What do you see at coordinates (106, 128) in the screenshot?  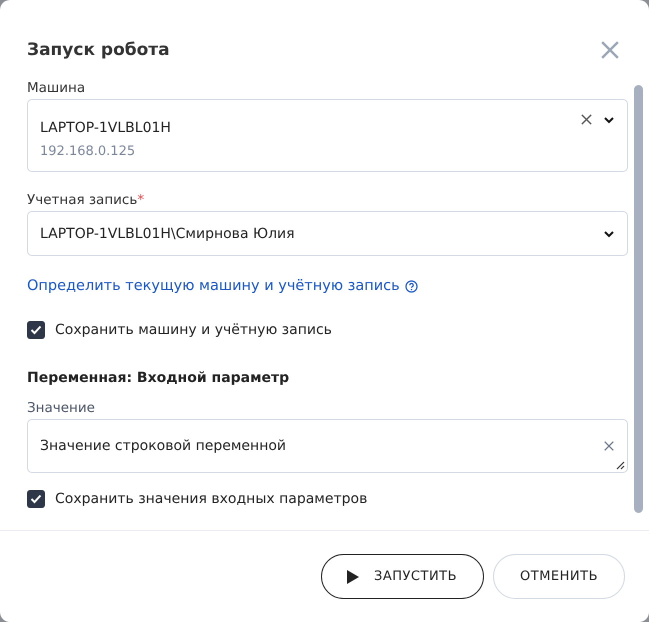 I see `select-value: LAPTOP-1VLBL01H` at bounding box center [106, 128].